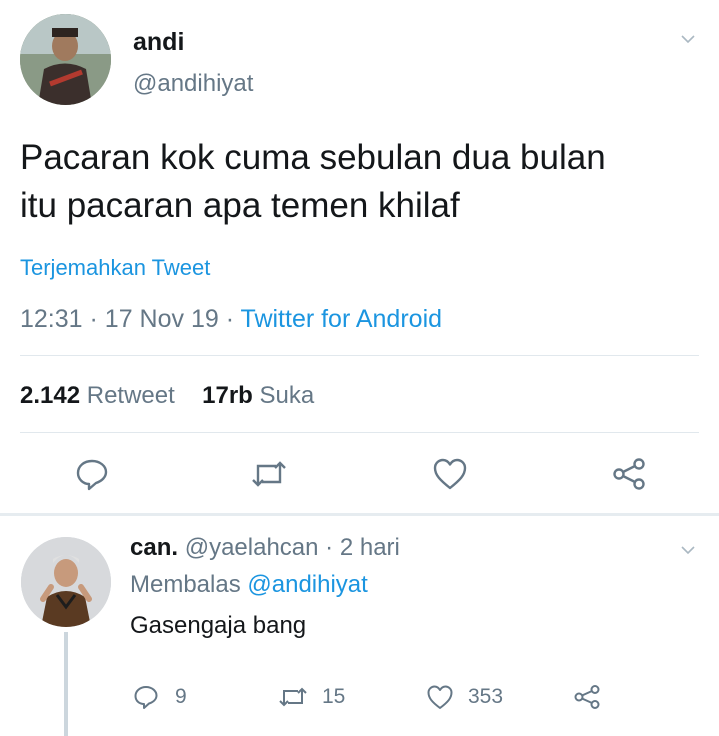 This screenshot has width=719, height=736. Describe the element at coordinates (240, 205) in the screenshot. I see `tweet-text-line-2: itu pacaran apa temen khilaf` at that location.